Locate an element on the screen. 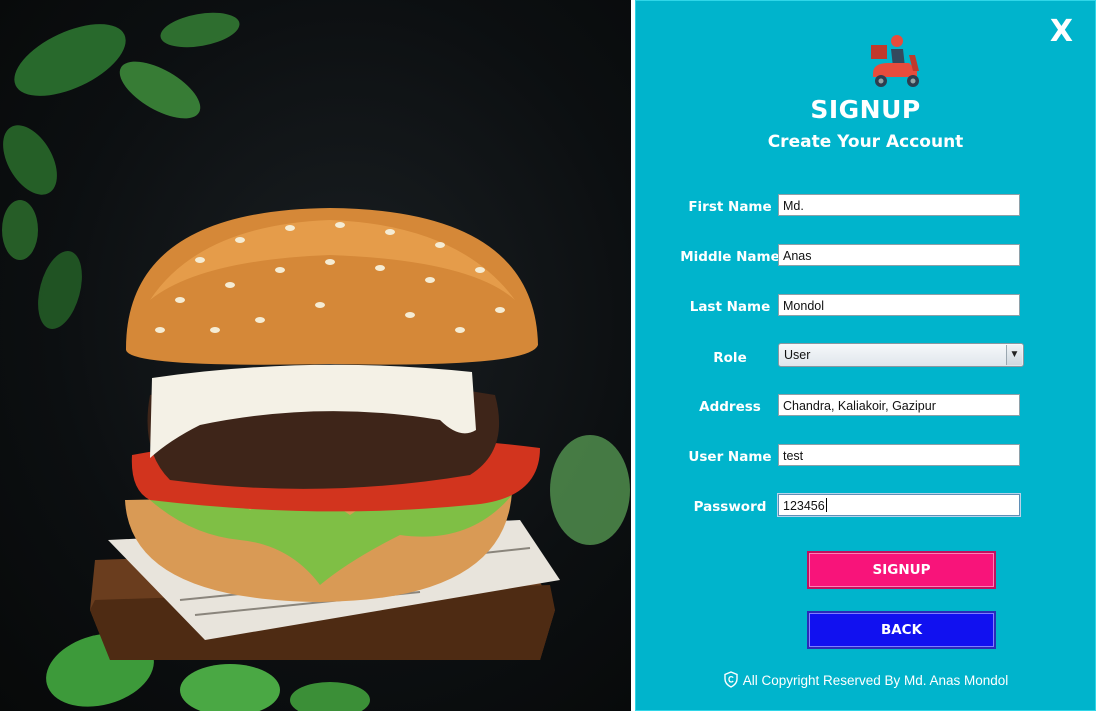 Image resolution: width=1096 pixels, height=711 pixels. text-caret is located at coordinates (826, 505).